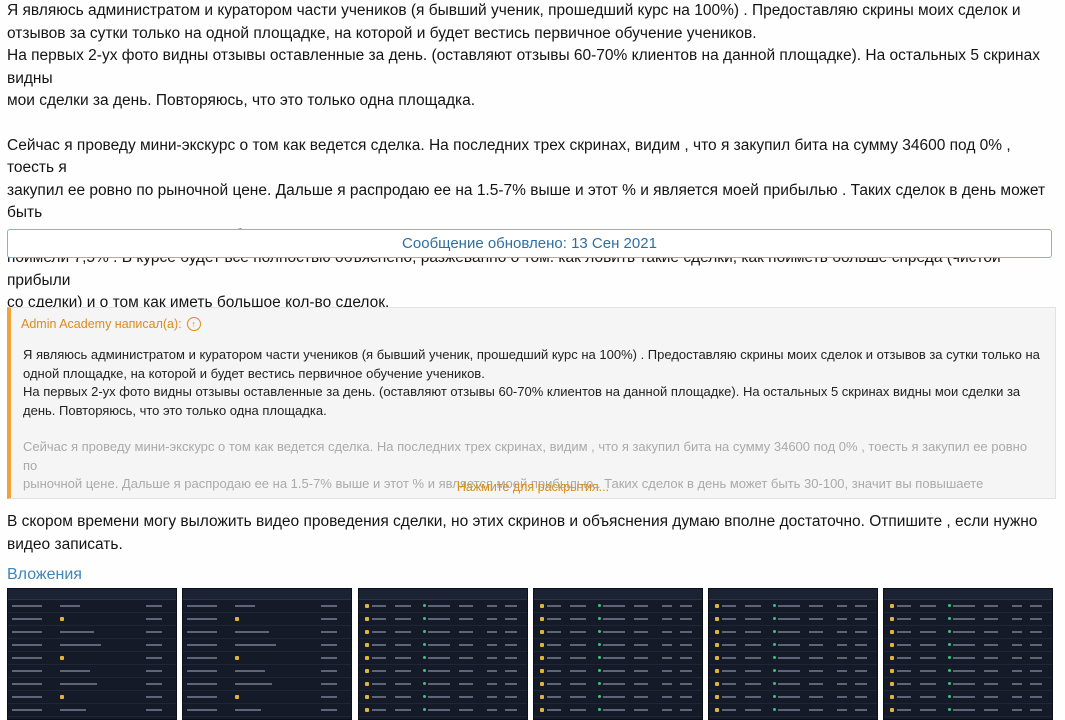 This screenshot has width=1065, height=720. Describe the element at coordinates (65, 544) in the screenshot. I see `post-line: видео записать.` at that location.